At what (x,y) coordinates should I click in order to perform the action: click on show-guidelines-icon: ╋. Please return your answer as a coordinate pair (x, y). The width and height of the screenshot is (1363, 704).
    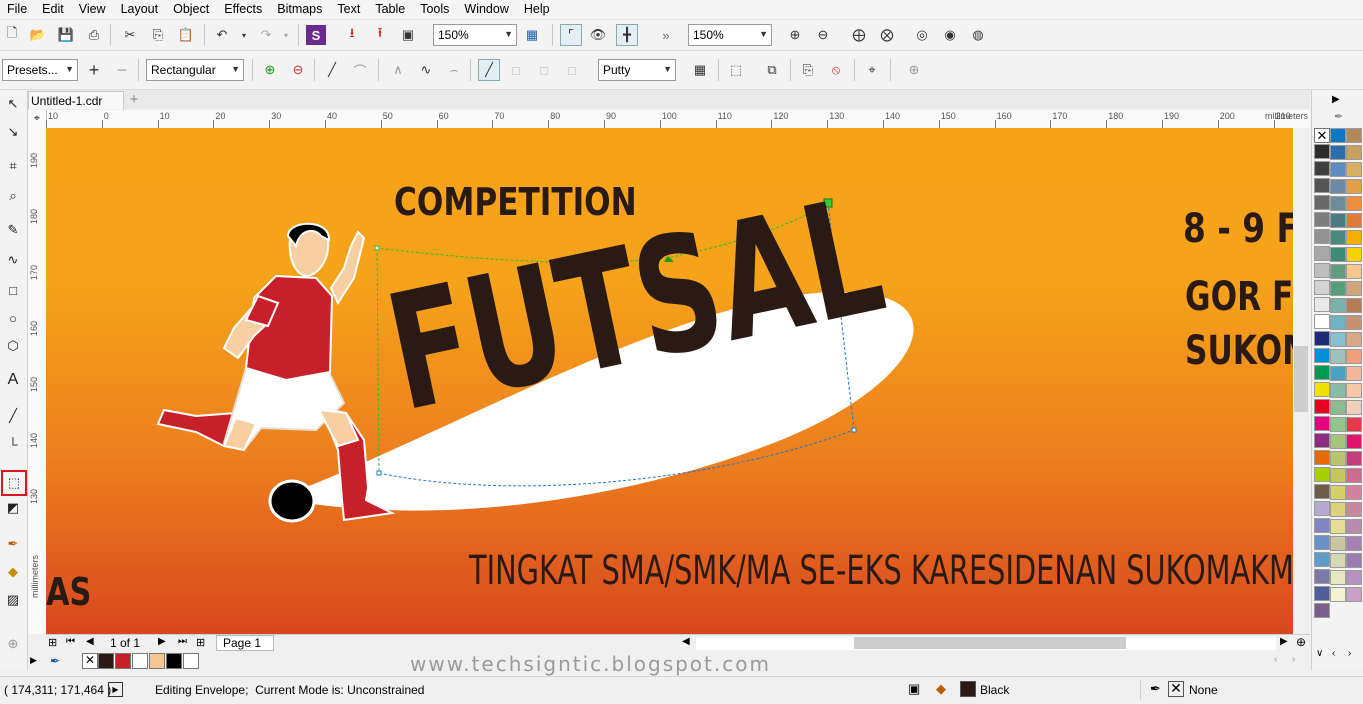
    Looking at the image, I should click on (627, 35).